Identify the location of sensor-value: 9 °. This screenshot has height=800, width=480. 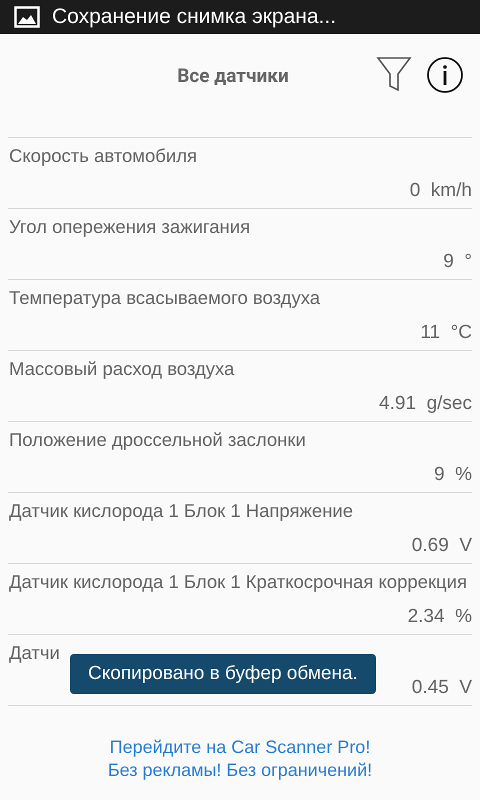
(457, 262).